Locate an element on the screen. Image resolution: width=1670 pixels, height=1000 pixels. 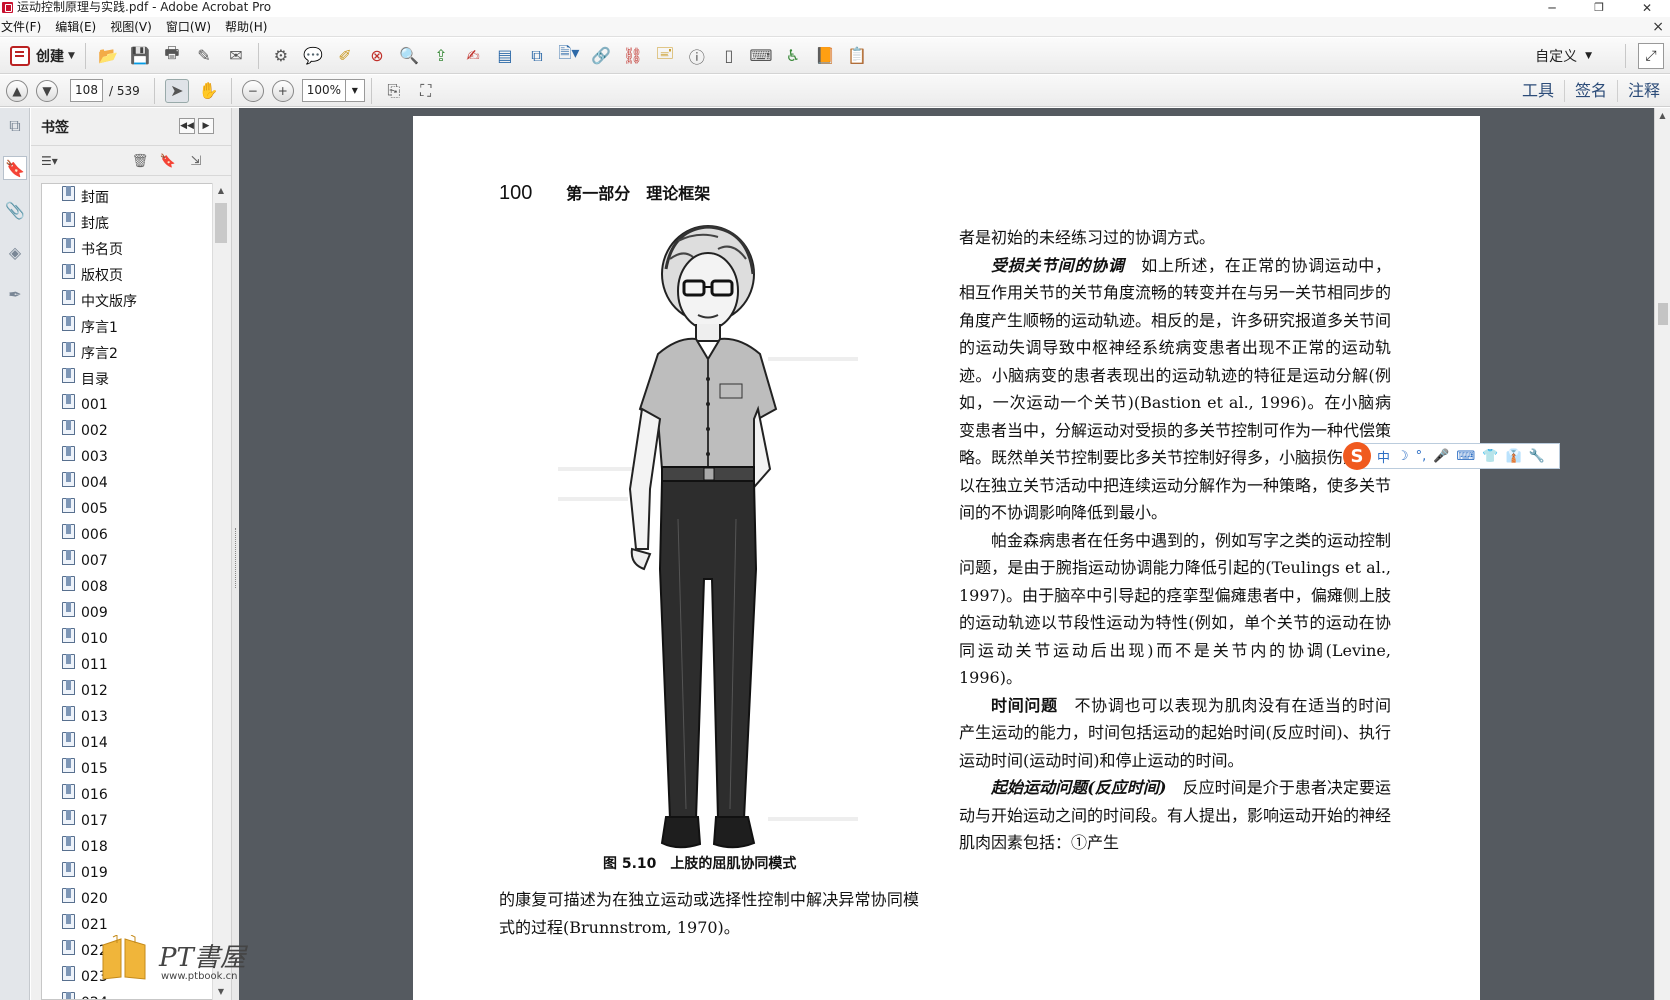
document-properties-icon: ⓘ is located at coordinates (697, 56).